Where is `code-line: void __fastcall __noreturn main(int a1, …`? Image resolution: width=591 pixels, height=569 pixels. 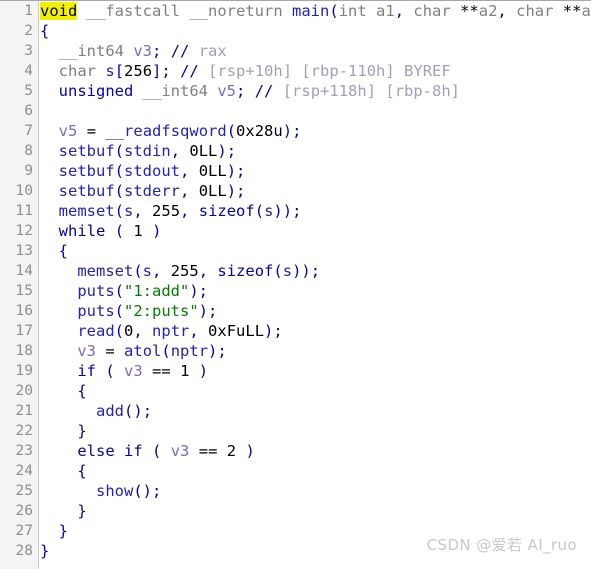 code-line: void __fastcall __noreturn main(int a1, … is located at coordinates (315, 11).